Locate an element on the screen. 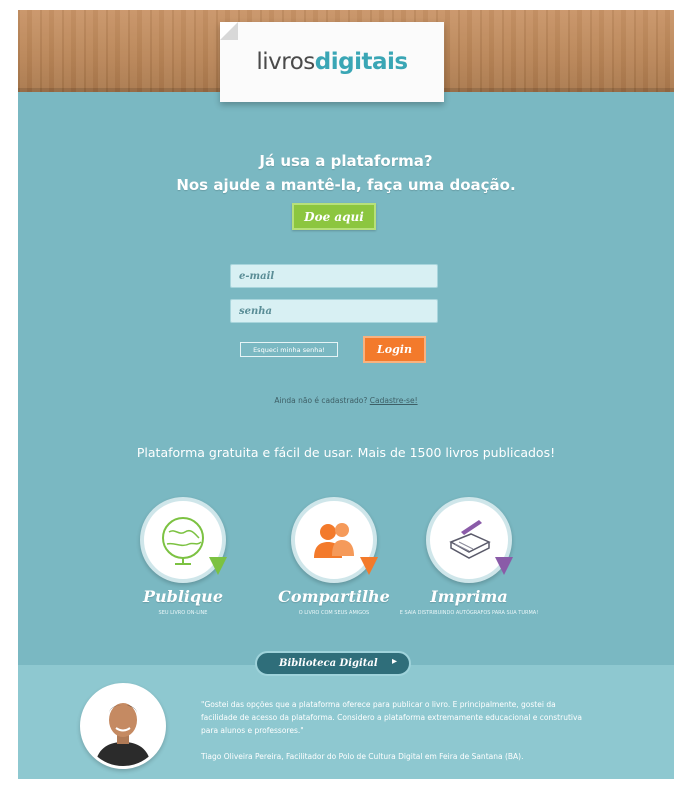 The width and height of the screenshot is (674, 786). signup-prompt: Ainda não é cadastrado? Cadastre-se! is located at coordinates (346, 400).